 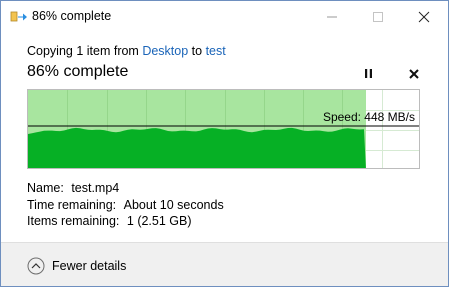 I want to click on time-remaining-row: Time remaining: About 10 seconds, so click(x=125, y=205).